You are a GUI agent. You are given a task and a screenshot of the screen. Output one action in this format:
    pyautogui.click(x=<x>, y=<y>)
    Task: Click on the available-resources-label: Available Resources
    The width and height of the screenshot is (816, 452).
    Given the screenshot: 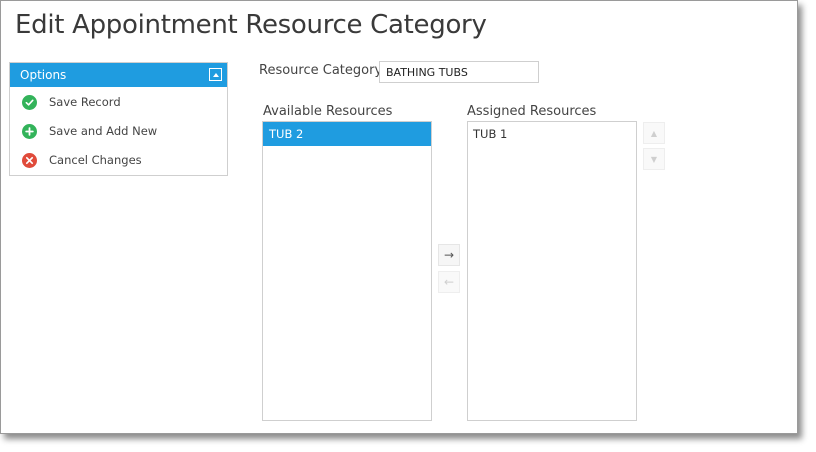 What is the action you would take?
    pyautogui.click(x=328, y=111)
    